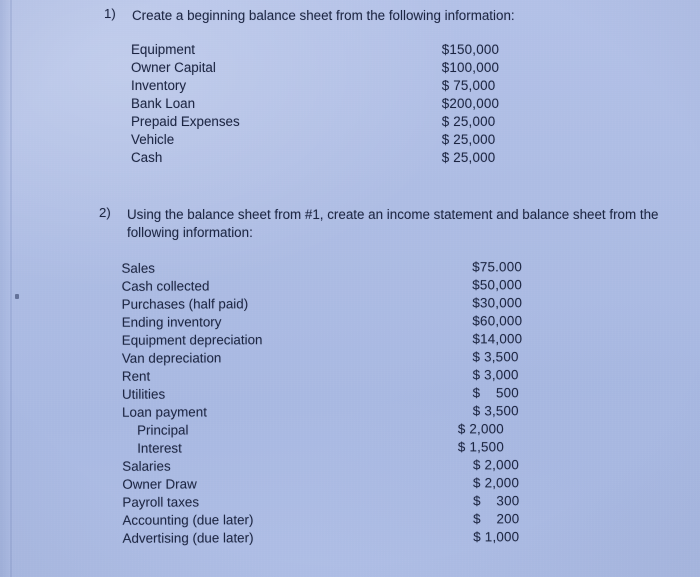 This screenshot has width=700, height=577. Describe the element at coordinates (497, 339) in the screenshot. I see `item-value: $14,000` at that location.